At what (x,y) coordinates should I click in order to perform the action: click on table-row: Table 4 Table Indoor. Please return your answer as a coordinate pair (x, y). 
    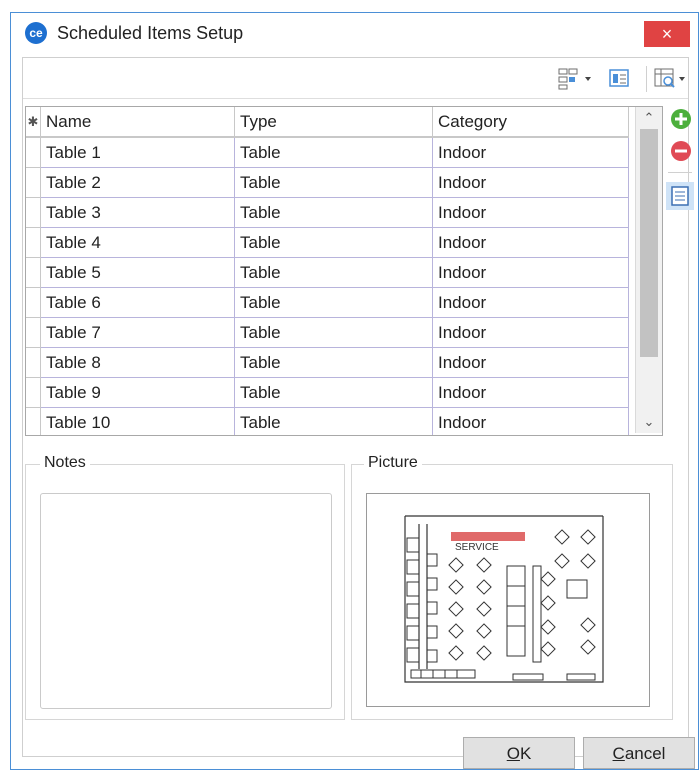
    Looking at the image, I should click on (327, 242).